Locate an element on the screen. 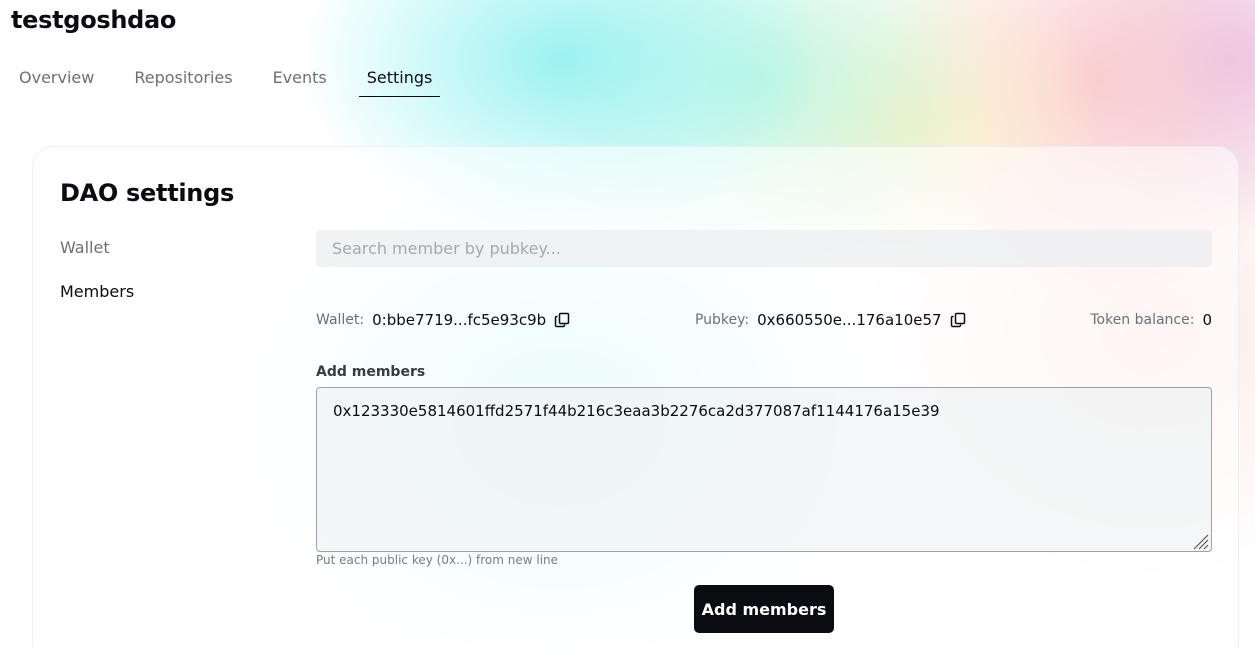 This screenshot has width=1255, height=649. tab-repositories: Repositories is located at coordinates (183, 80).